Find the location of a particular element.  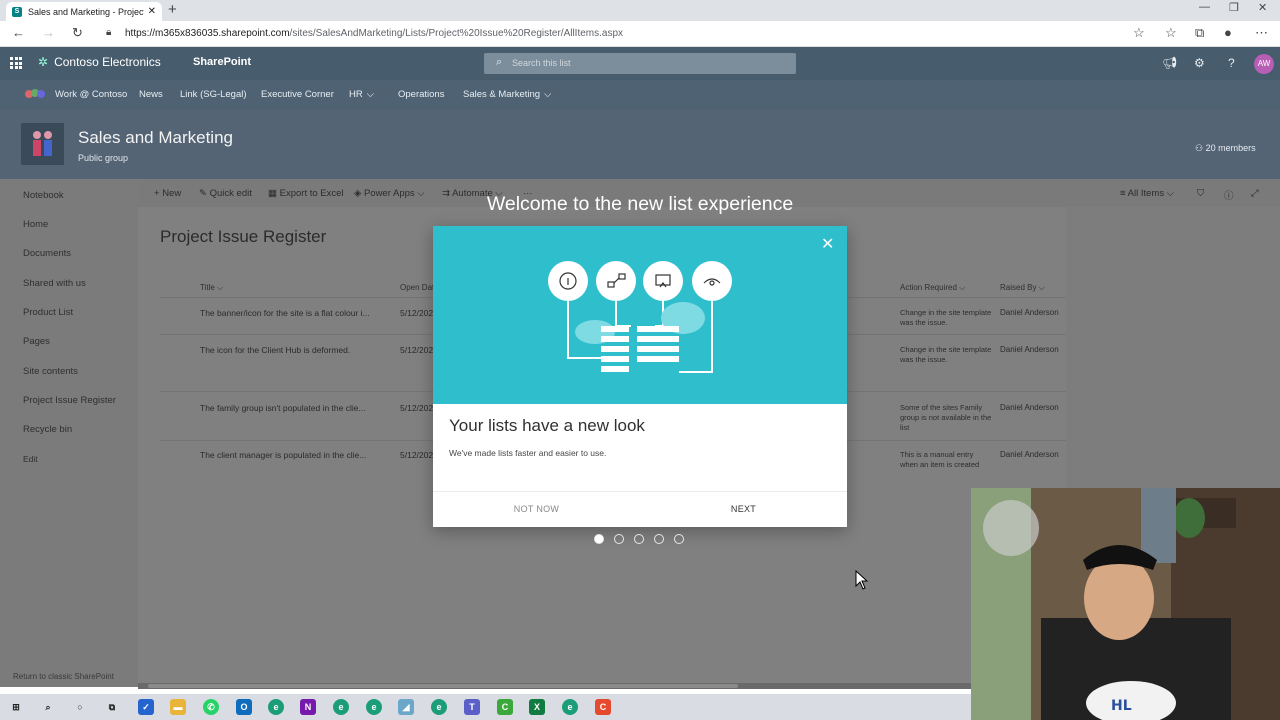

nav-item-documents: Documents is located at coordinates (47, 253).